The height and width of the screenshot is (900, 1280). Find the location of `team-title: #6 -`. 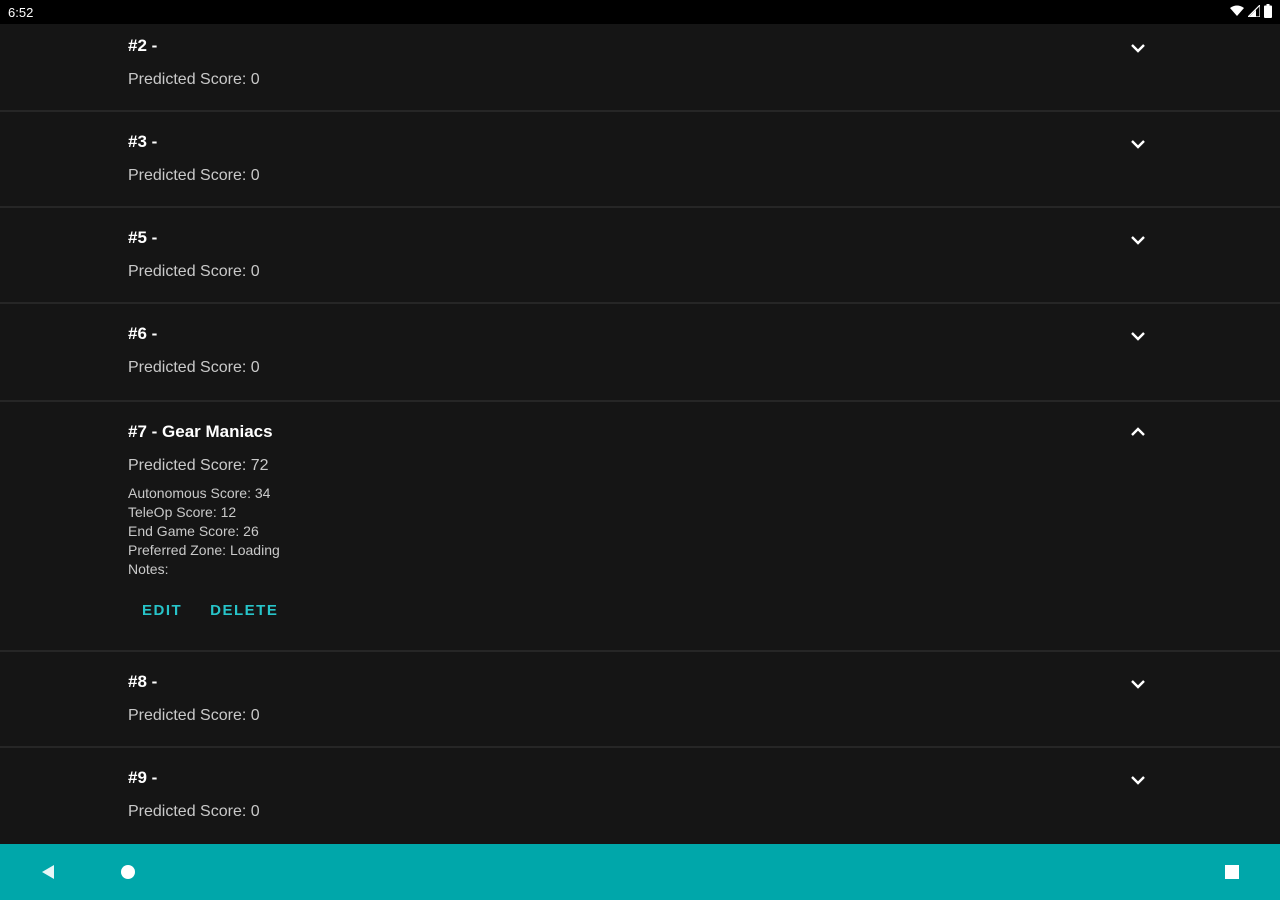

team-title: #6 - is located at coordinates (143, 333).